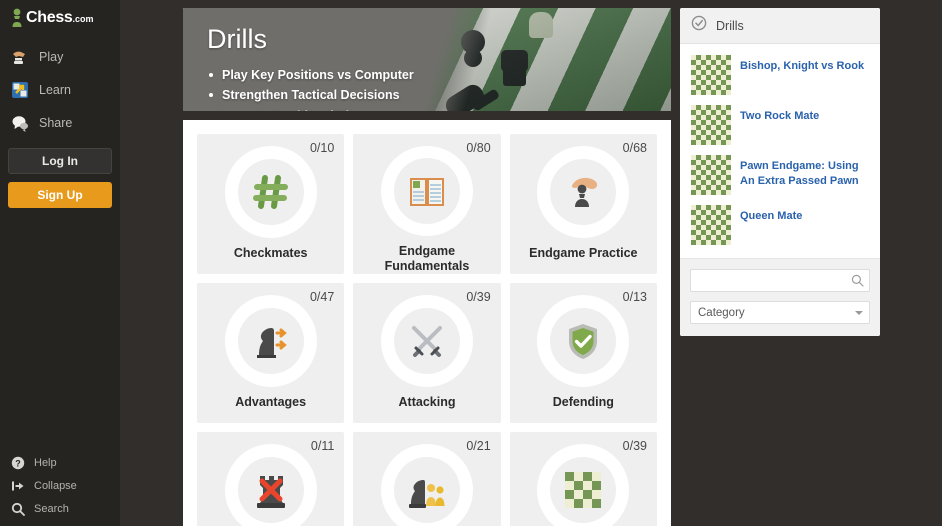  What do you see at coordinates (18, 486) in the screenshot?
I see `collapse-arrow-icon` at bounding box center [18, 486].